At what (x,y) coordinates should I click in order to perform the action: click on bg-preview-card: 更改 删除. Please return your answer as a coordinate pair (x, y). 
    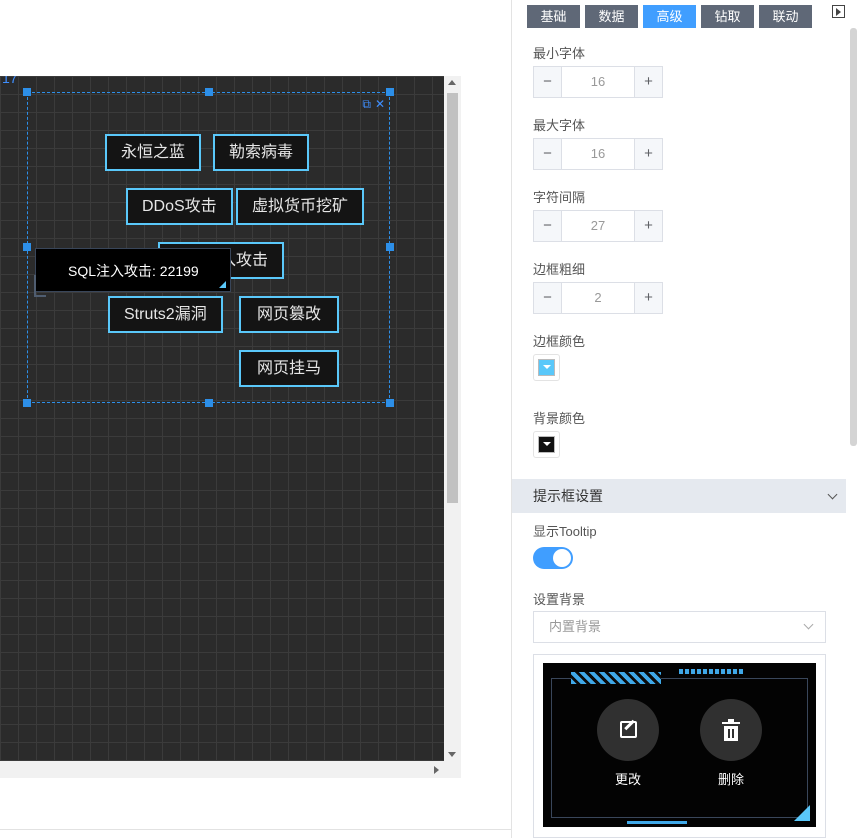
    Looking at the image, I should click on (679, 746).